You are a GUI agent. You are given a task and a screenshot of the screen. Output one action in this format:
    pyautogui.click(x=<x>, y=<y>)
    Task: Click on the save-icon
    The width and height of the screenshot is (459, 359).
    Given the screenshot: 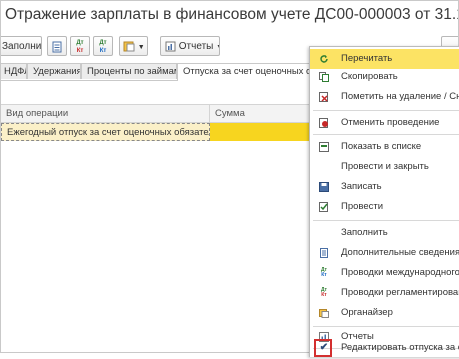 What is the action you would take?
    pyautogui.click(x=324, y=187)
    